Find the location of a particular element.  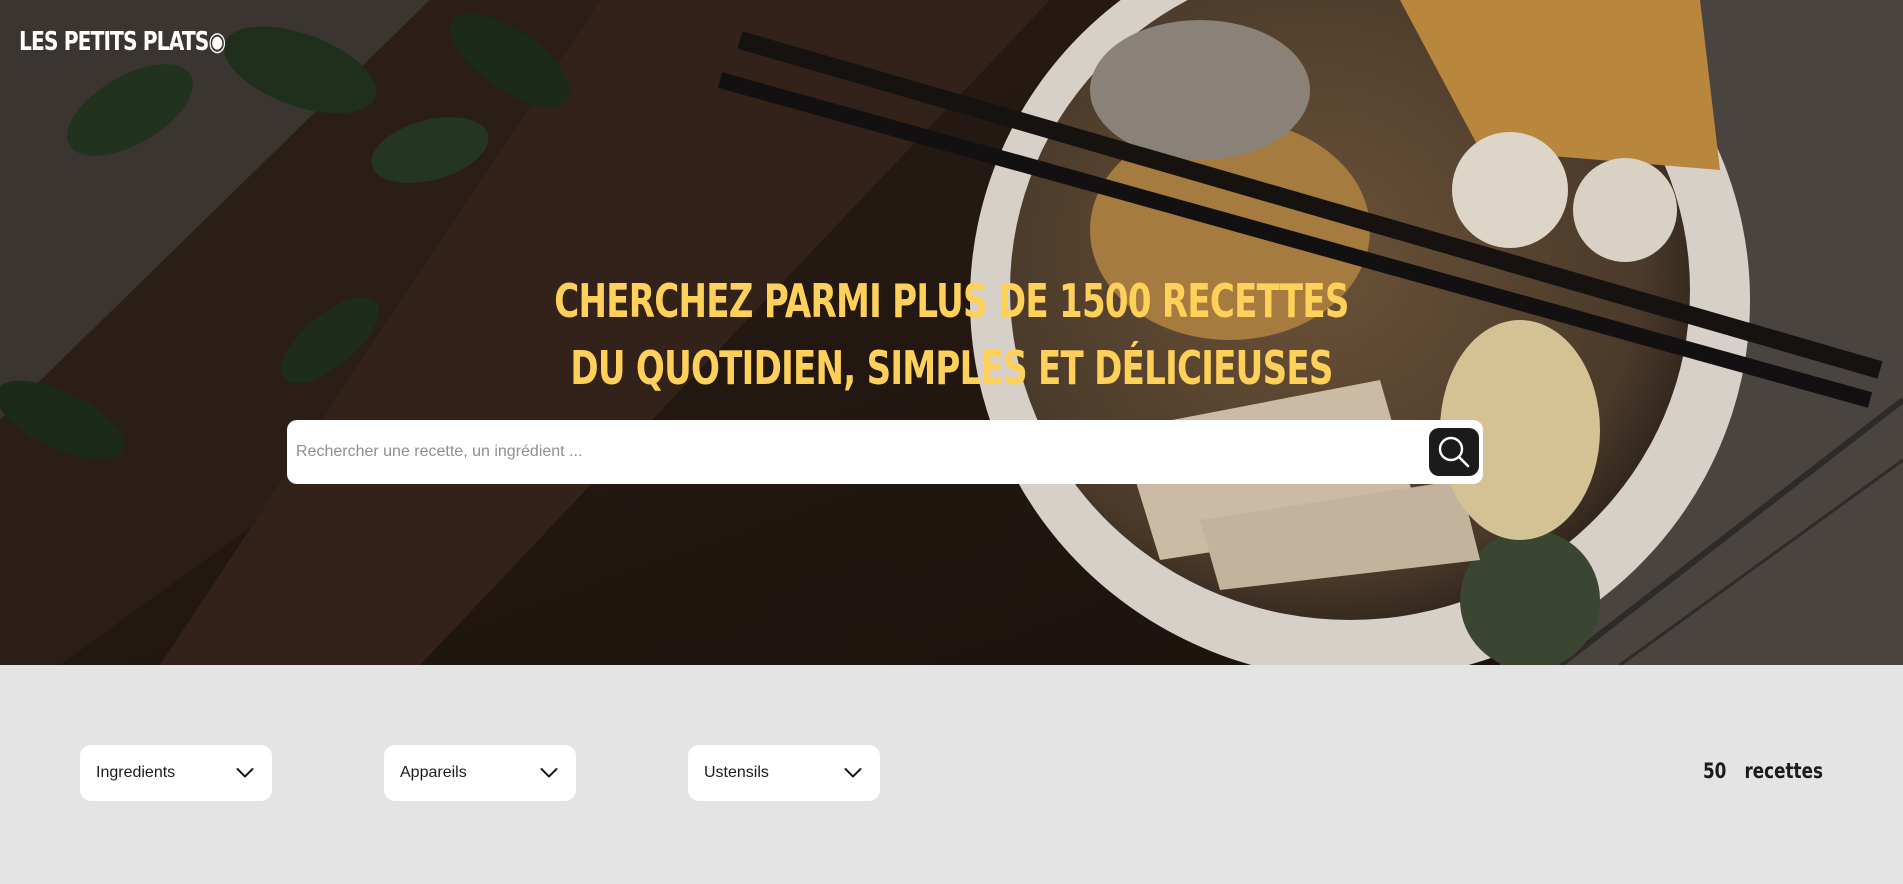

appliances-dropdown-label: Appareils is located at coordinates (433, 772).